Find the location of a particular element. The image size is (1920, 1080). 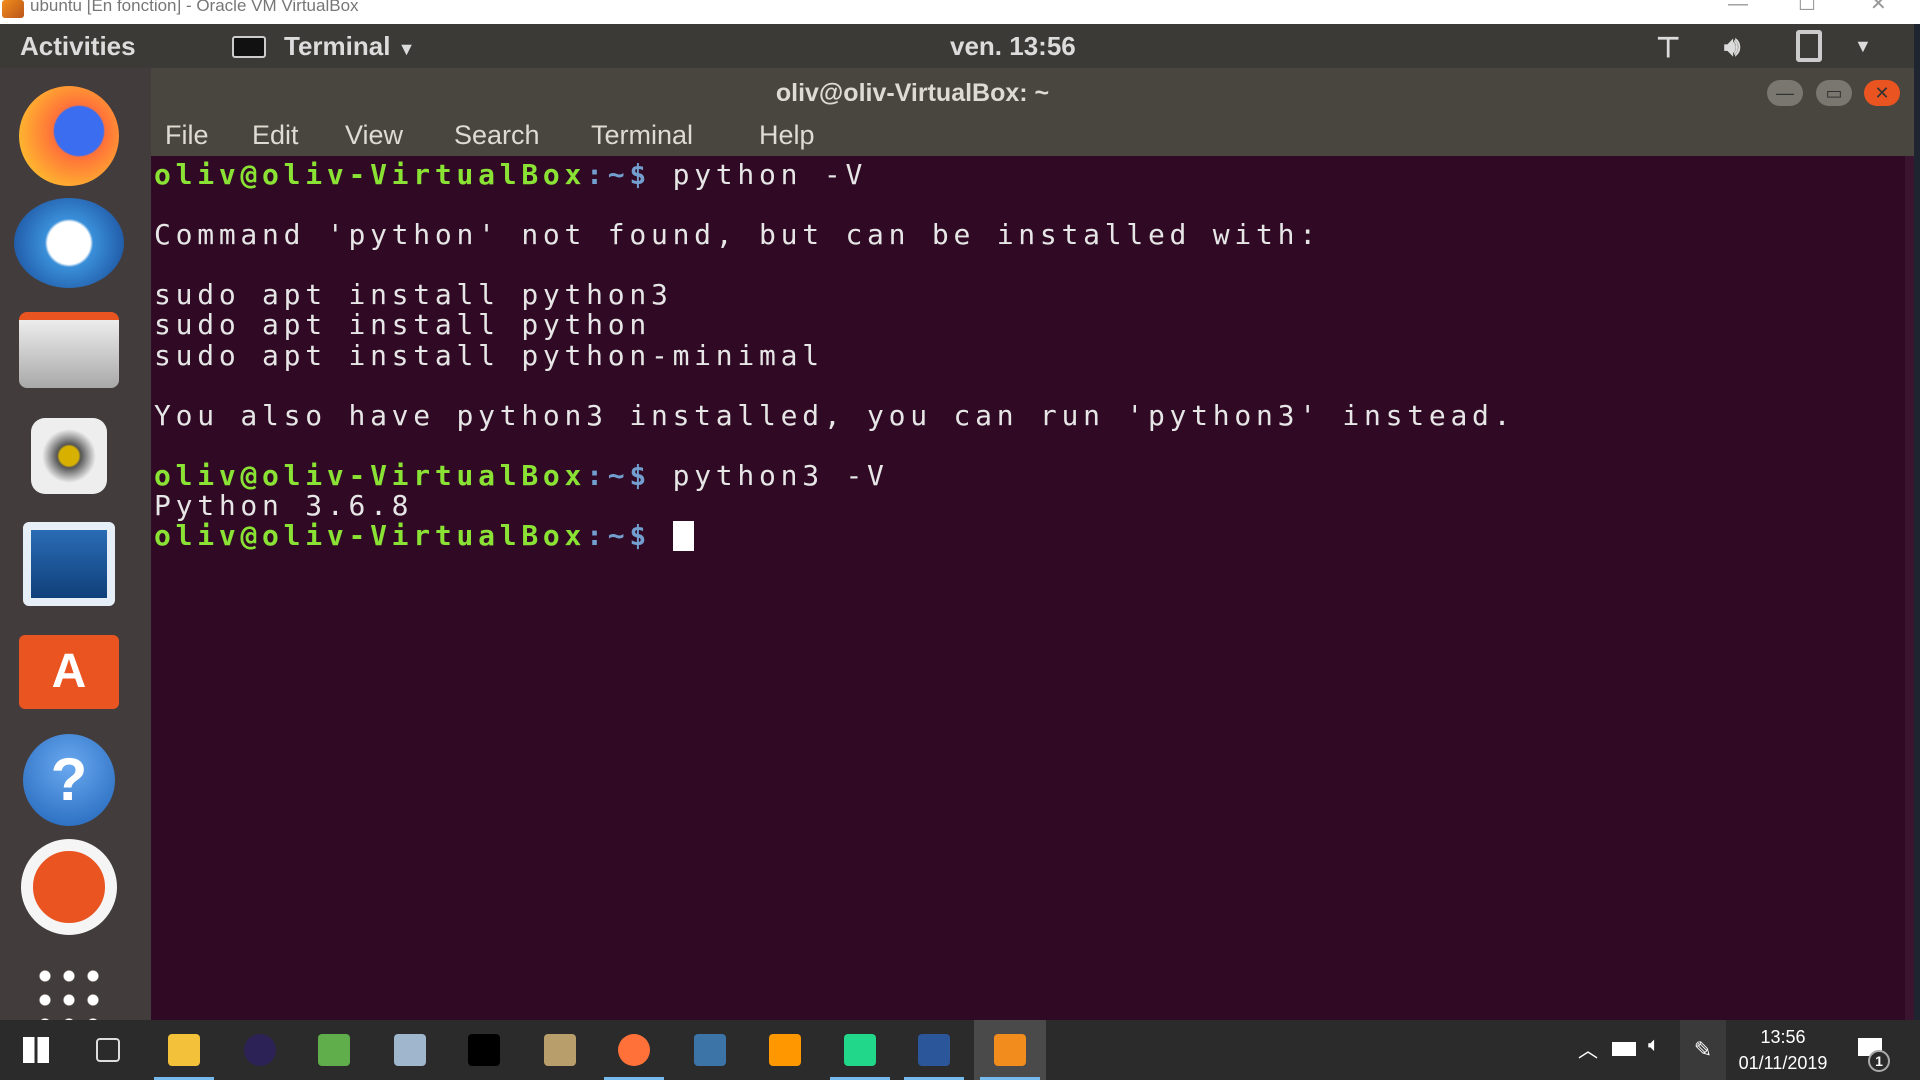

files-icon is located at coordinates (69, 350).